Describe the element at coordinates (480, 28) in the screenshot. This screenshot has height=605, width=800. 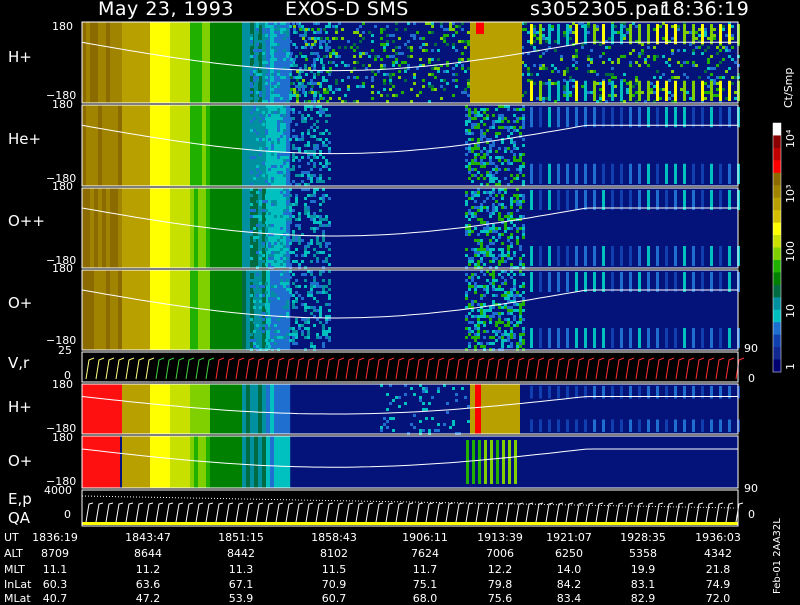
I see `cusp-peak` at that location.